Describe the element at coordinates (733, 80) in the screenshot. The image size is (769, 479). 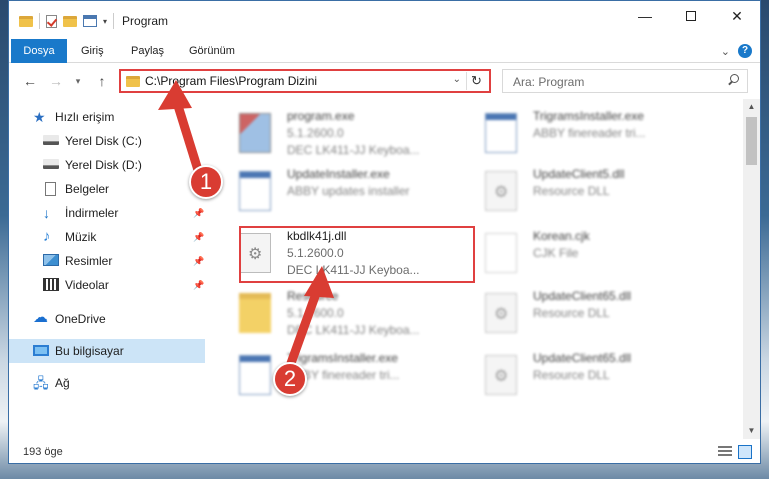
I see `search-icon` at that location.